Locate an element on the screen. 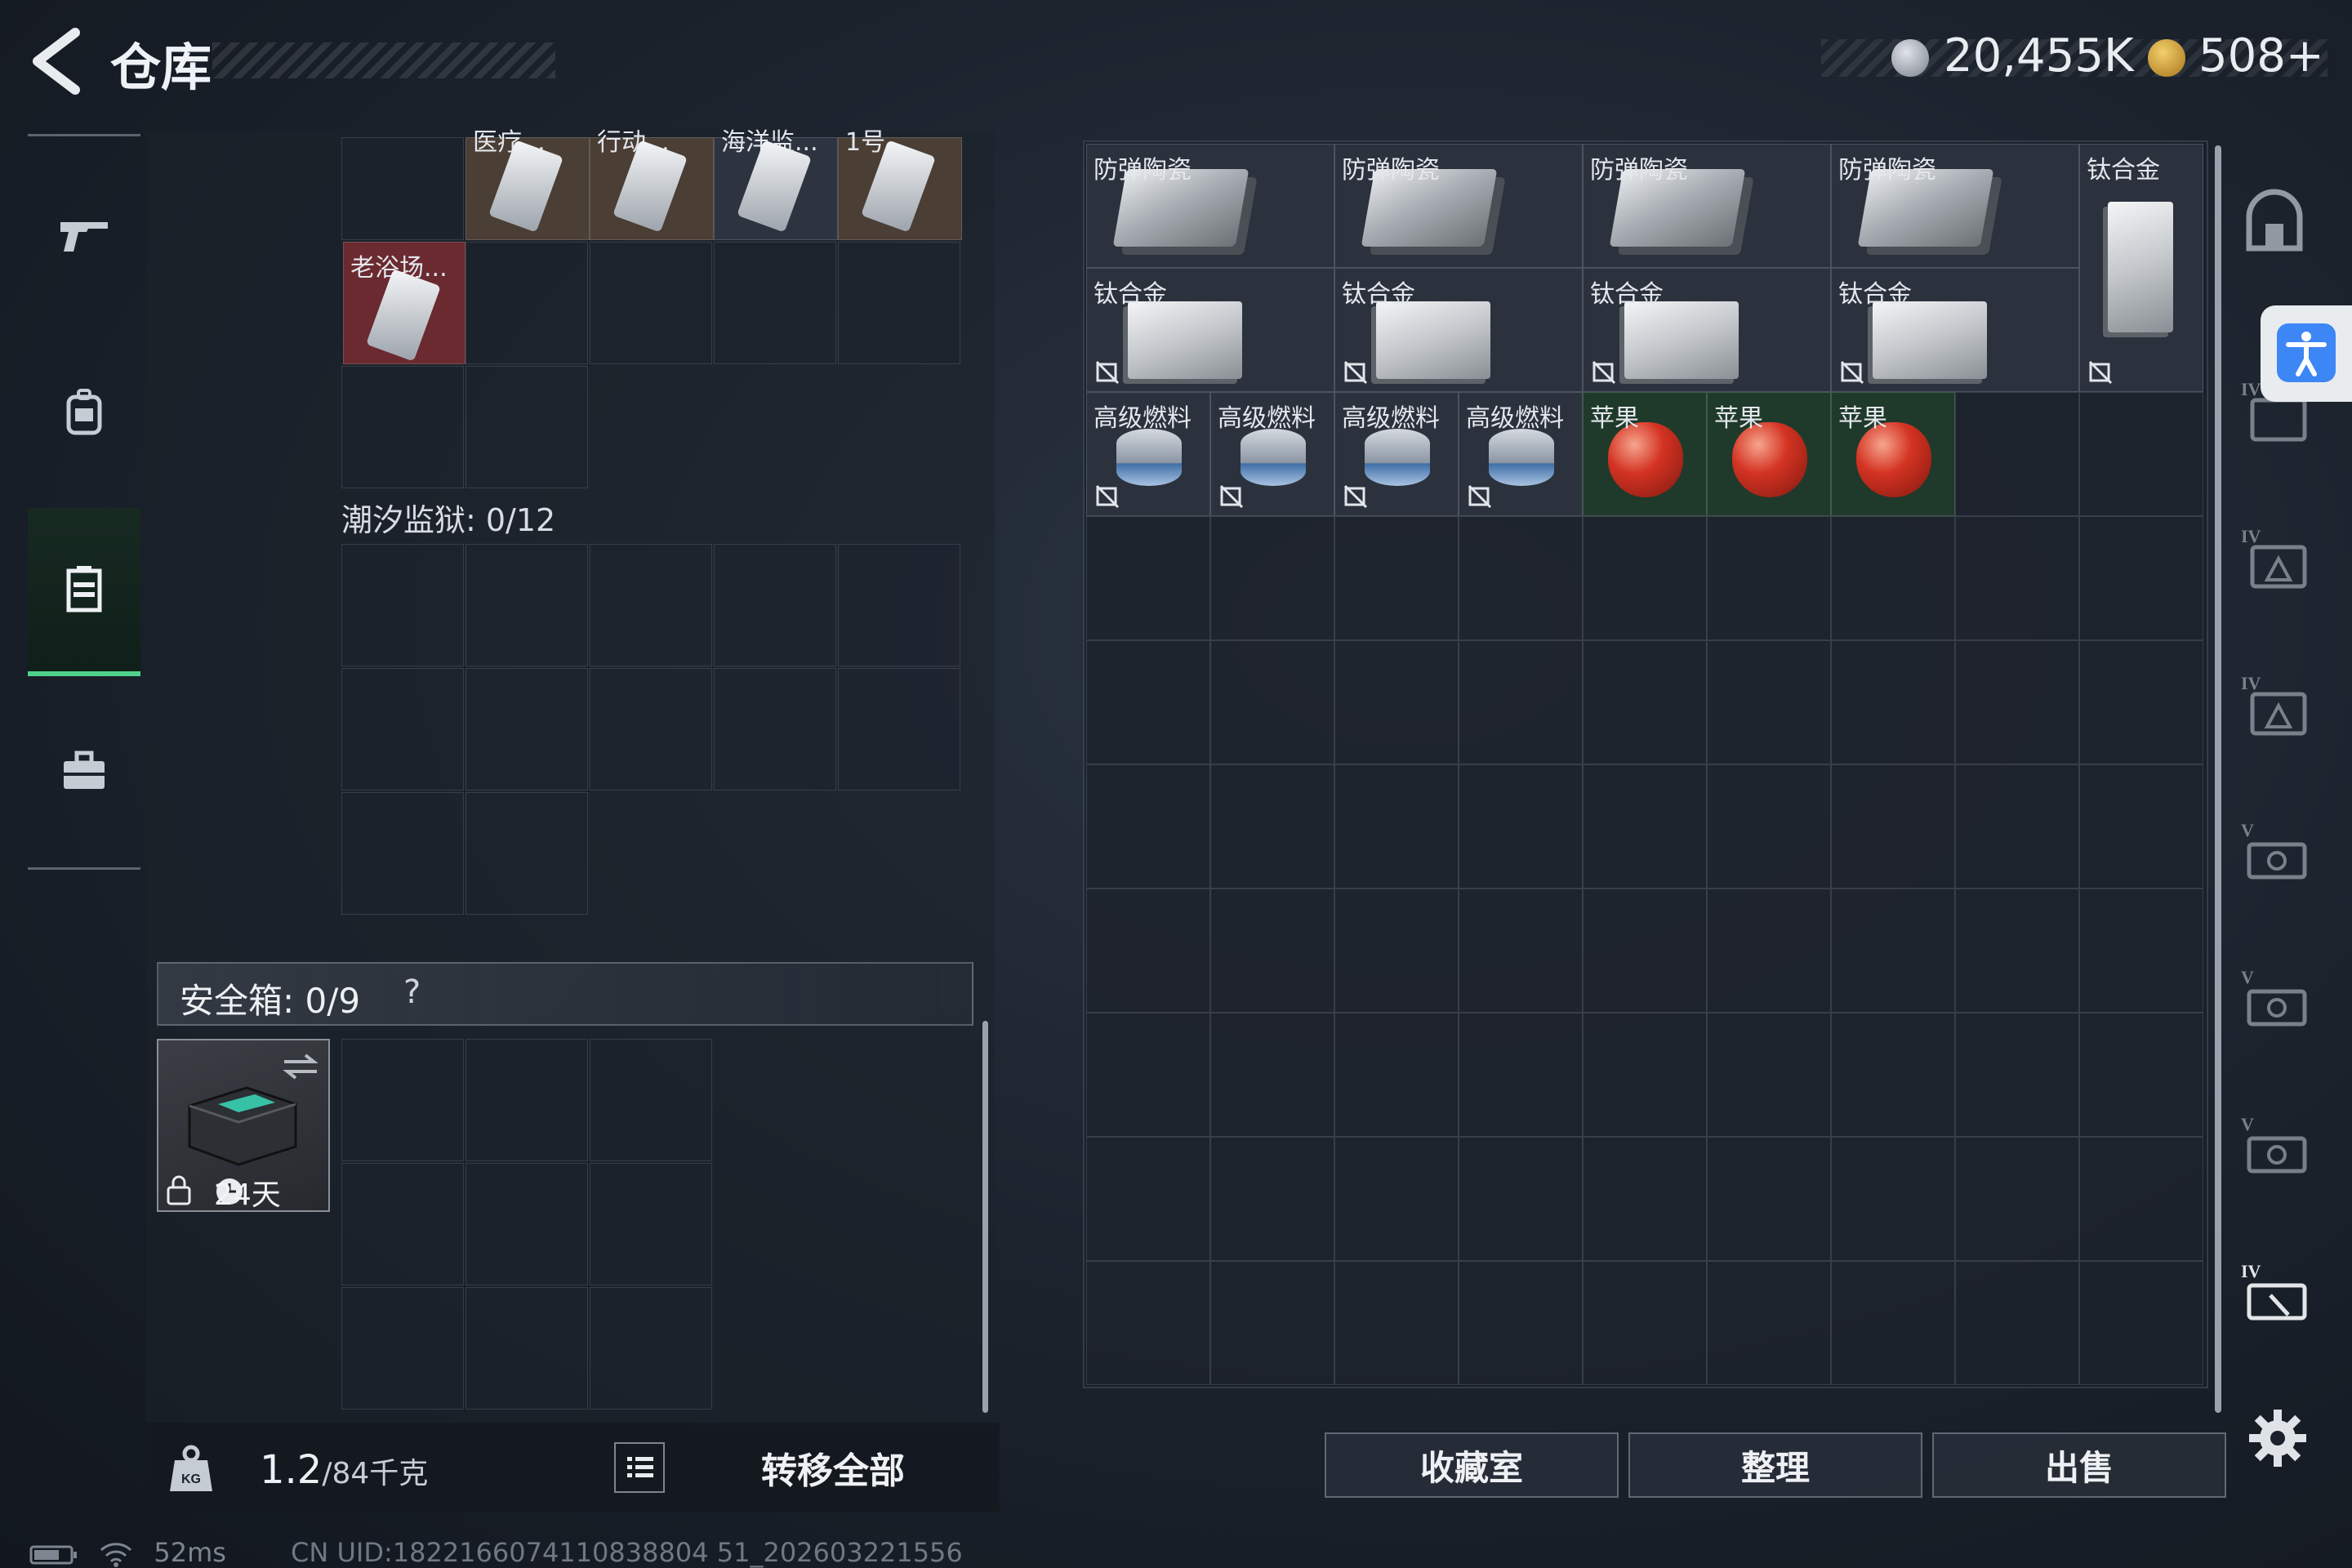 This screenshot has height=1568, width=2352. weight-readout: 1.2/84千克 is located at coordinates (344, 1470).